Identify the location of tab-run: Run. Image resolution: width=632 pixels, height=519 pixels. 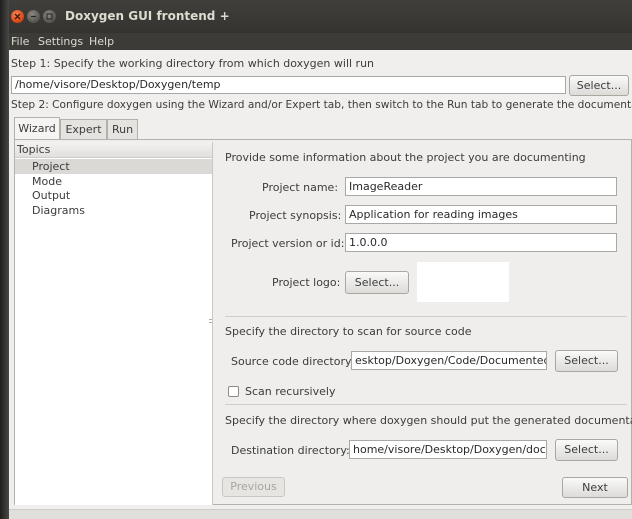
(122, 129).